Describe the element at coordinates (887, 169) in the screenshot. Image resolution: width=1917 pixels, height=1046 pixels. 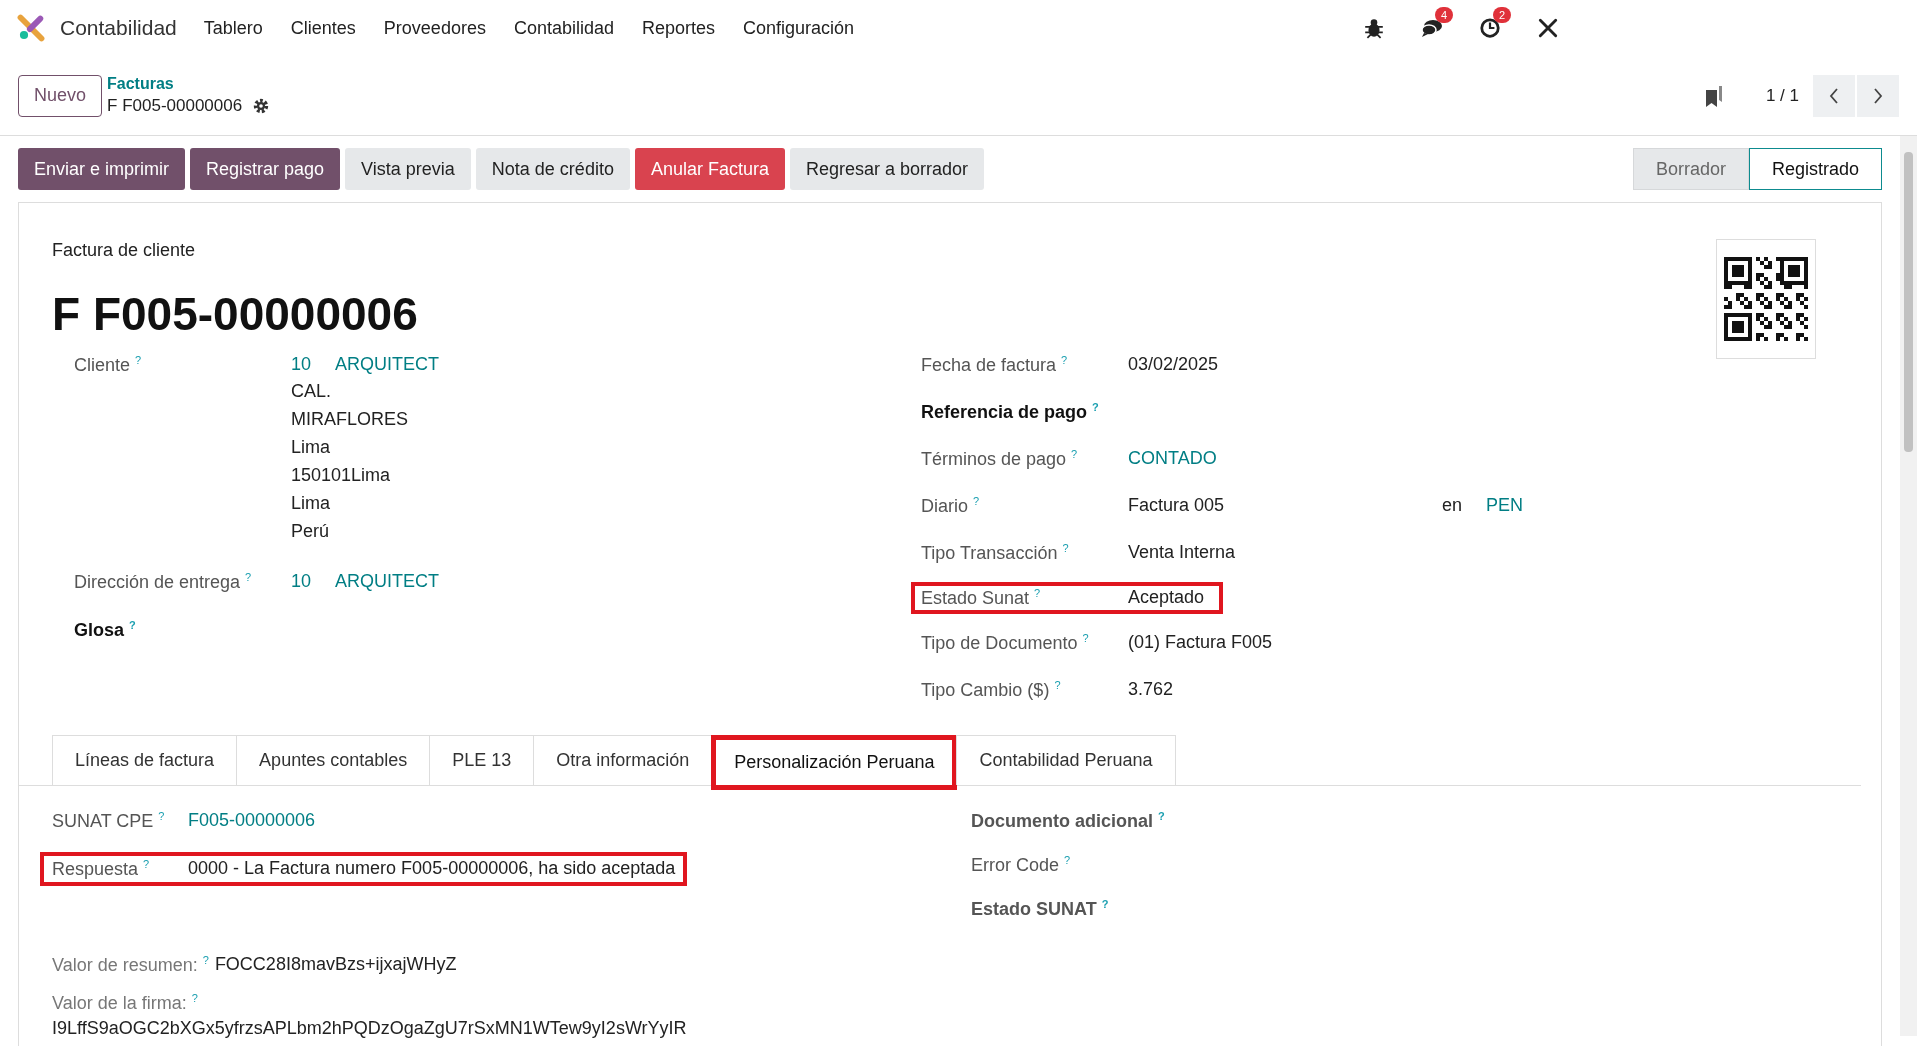
I see `action-button: Regresar a borrador` at that location.